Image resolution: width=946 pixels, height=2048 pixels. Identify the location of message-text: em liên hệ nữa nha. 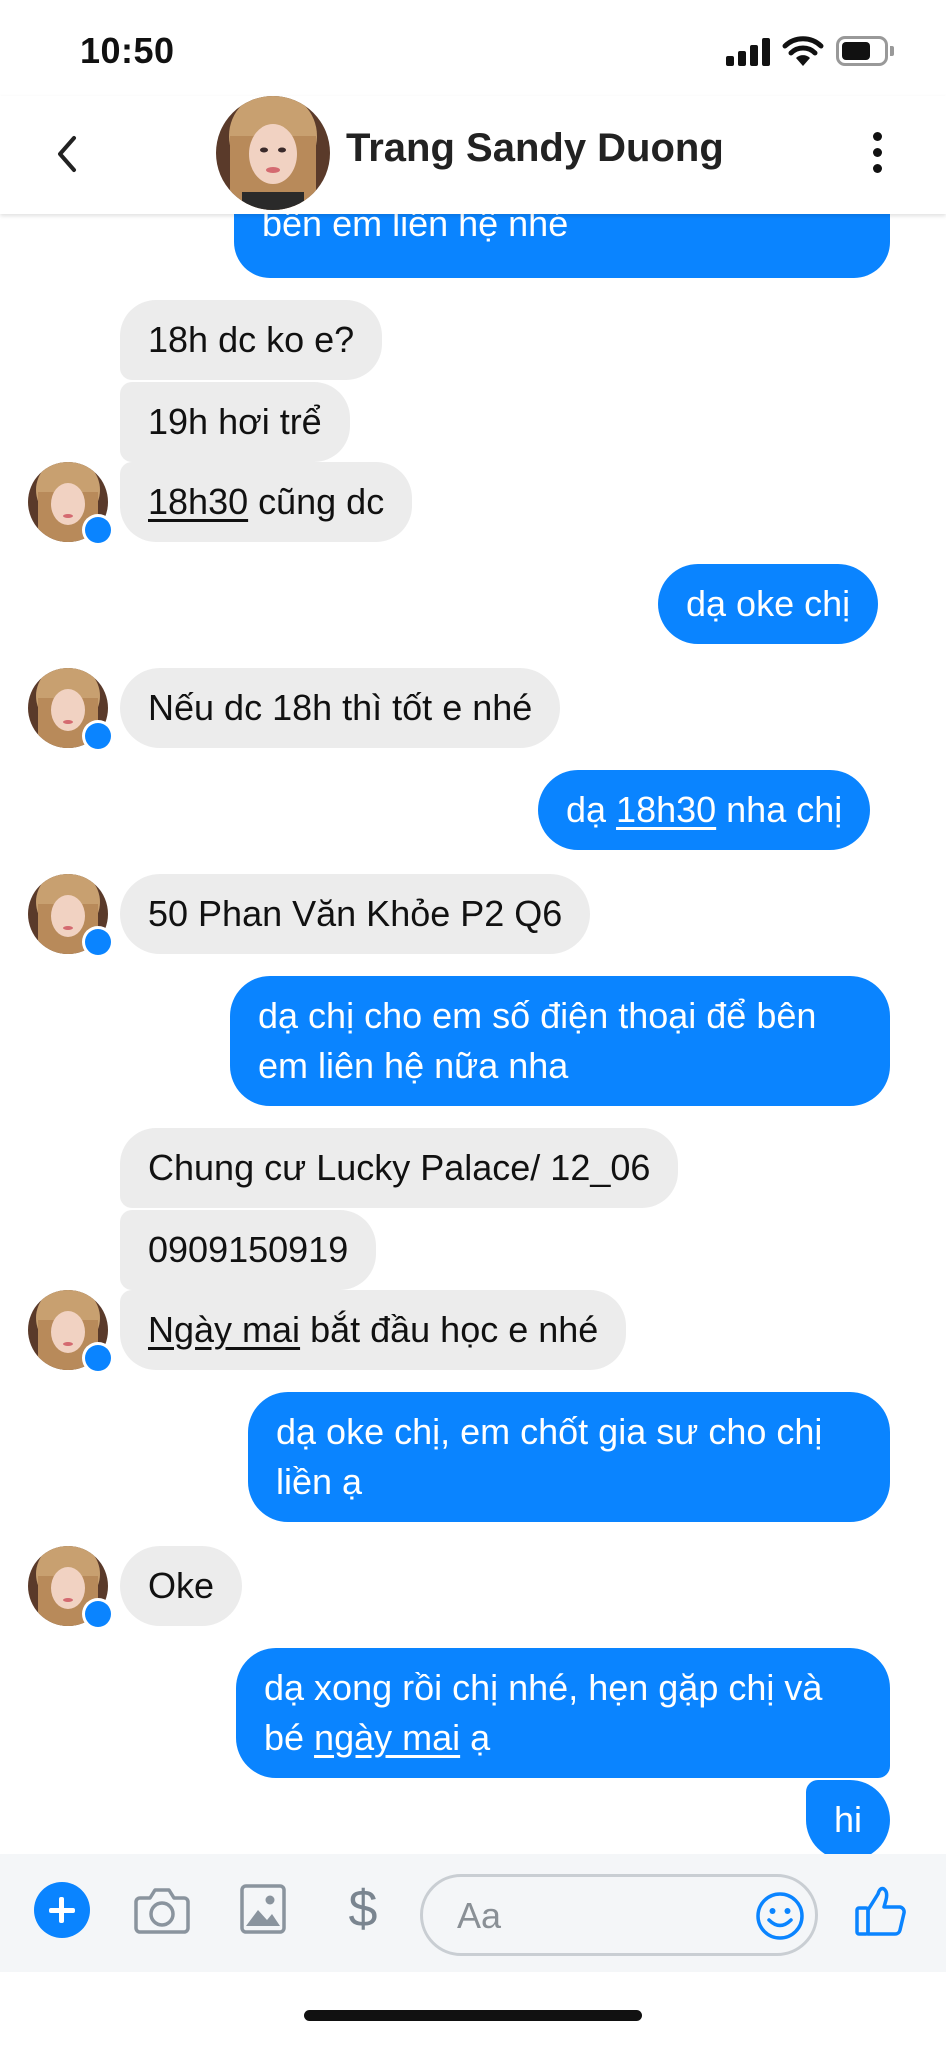
(413, 1065).